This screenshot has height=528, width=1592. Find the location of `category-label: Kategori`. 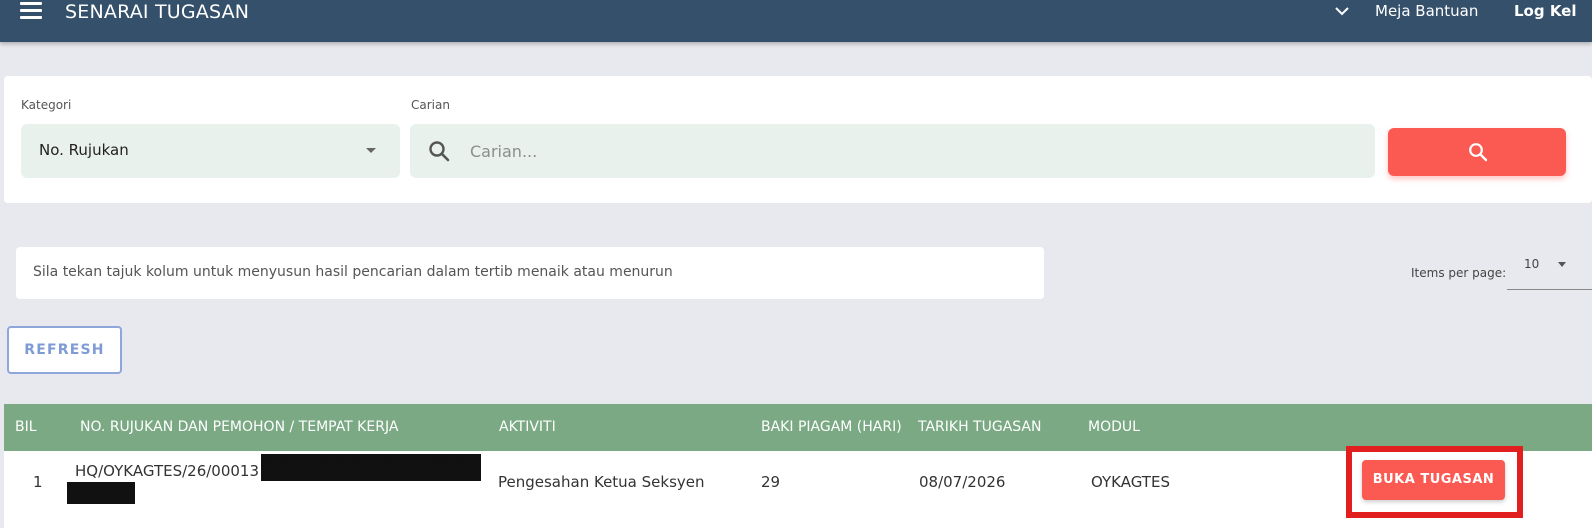

category-label: Kategori is located at coordinates (46, 105).